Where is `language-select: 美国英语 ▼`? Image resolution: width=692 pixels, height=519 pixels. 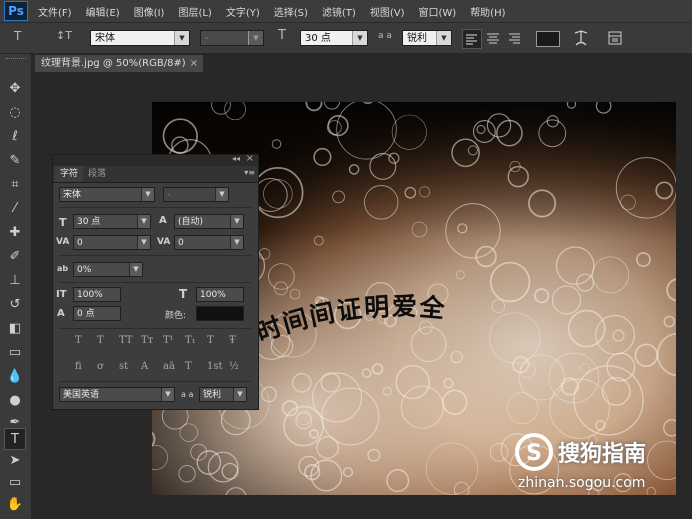
language-select: 美国英语 ▼ is located at coordinates (117, 394).